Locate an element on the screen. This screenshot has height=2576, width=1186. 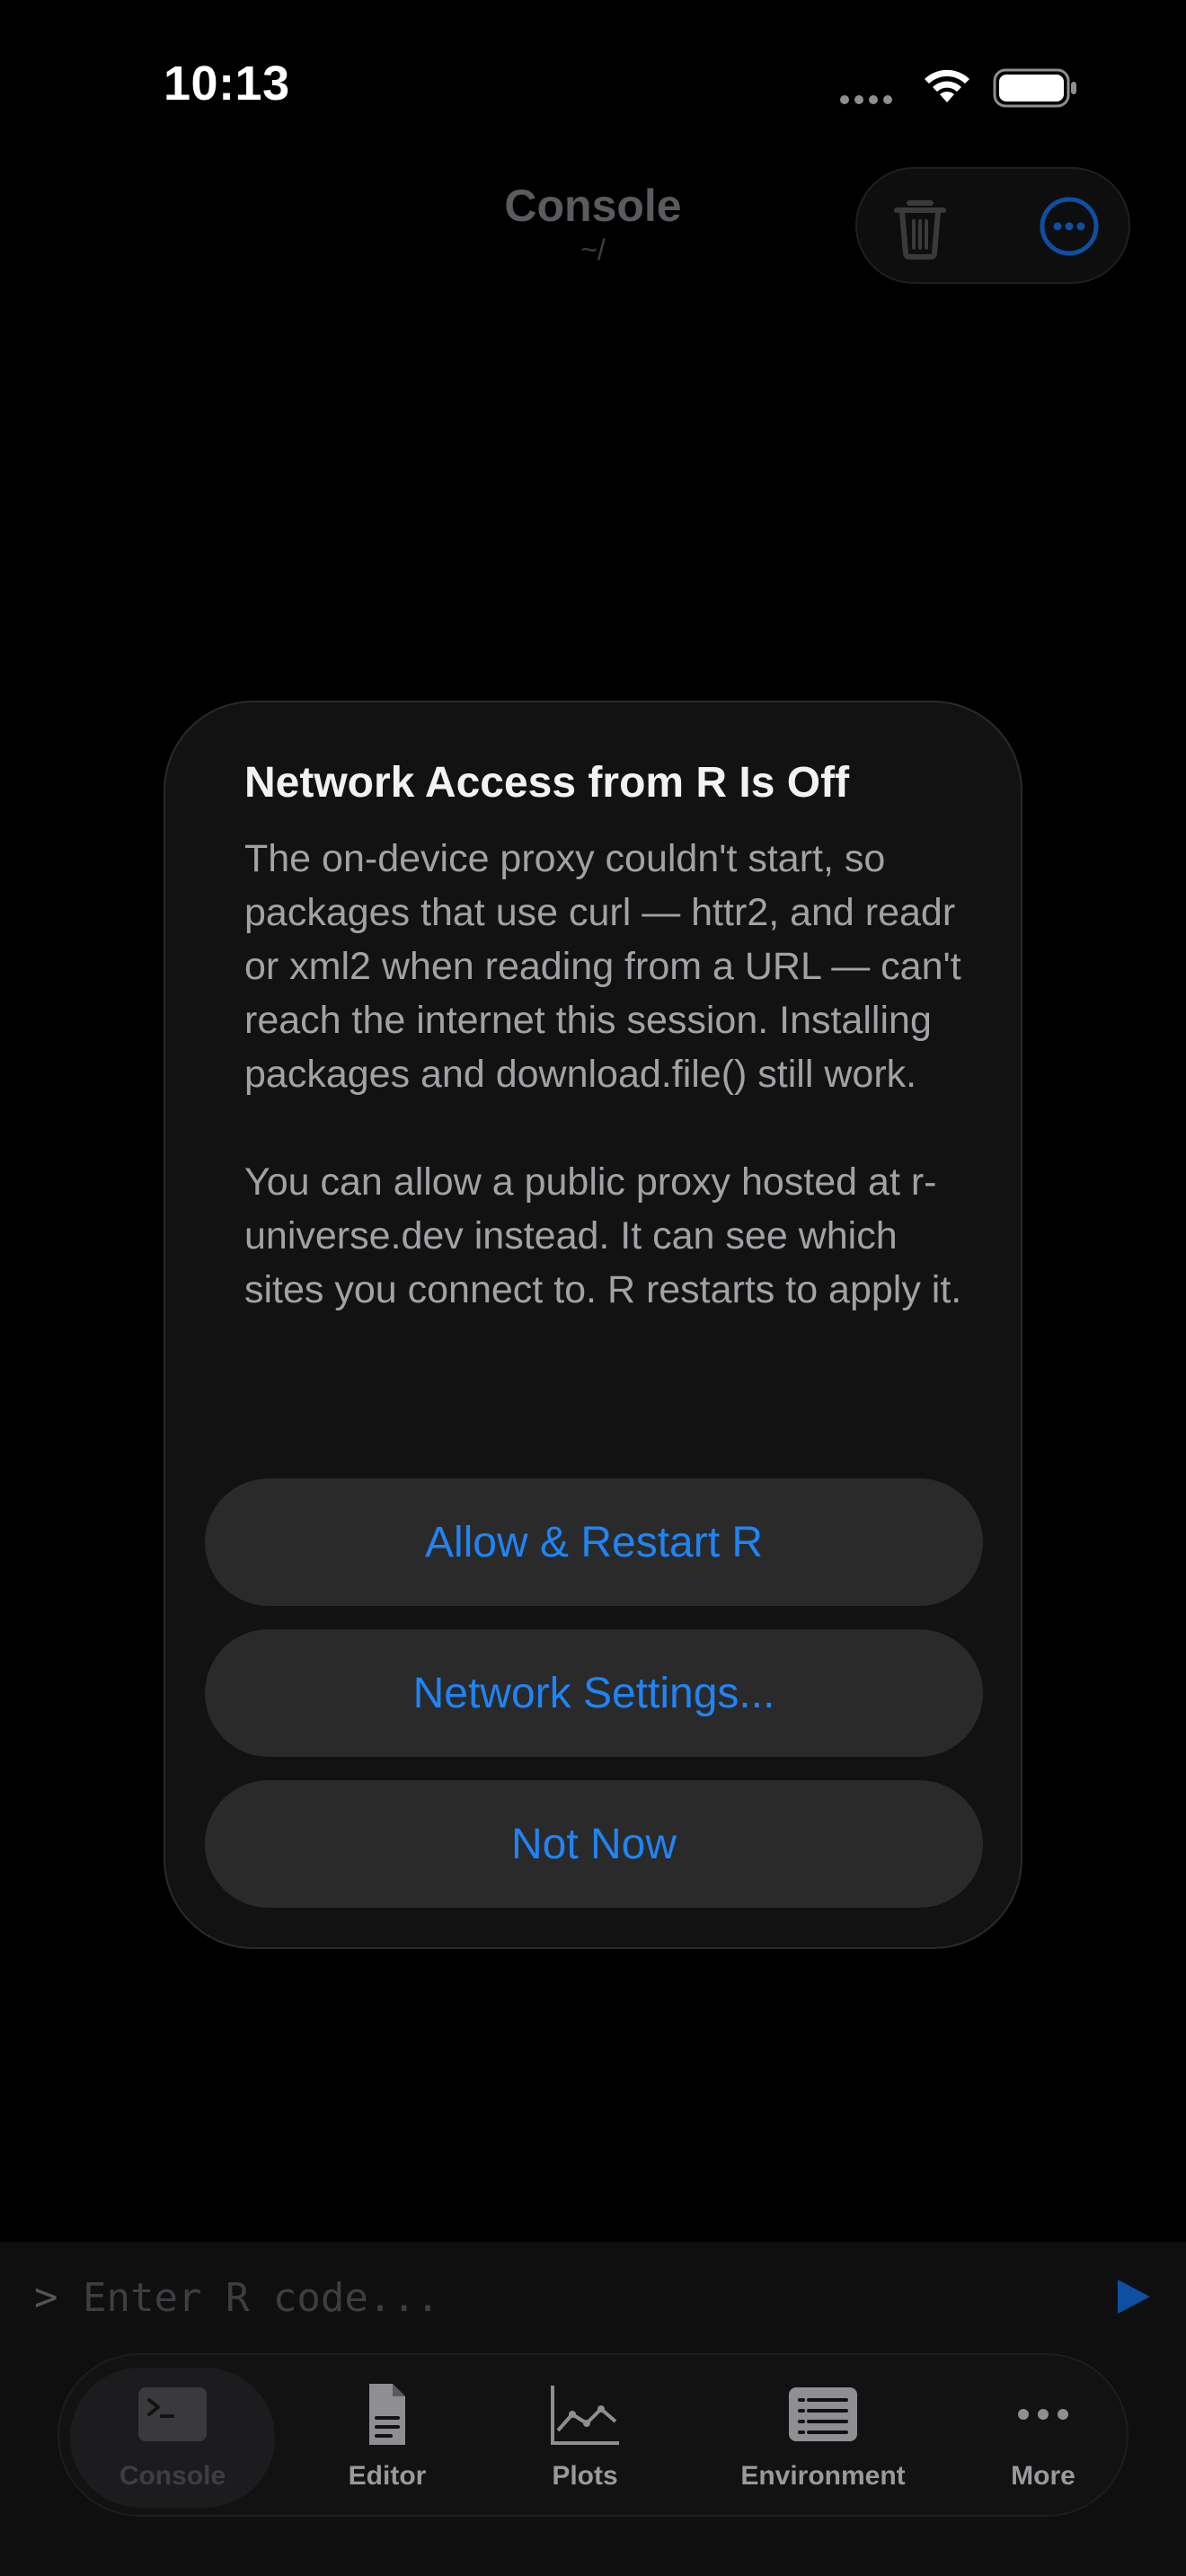
tab-label: Console is located at coordinates (172, 2476).